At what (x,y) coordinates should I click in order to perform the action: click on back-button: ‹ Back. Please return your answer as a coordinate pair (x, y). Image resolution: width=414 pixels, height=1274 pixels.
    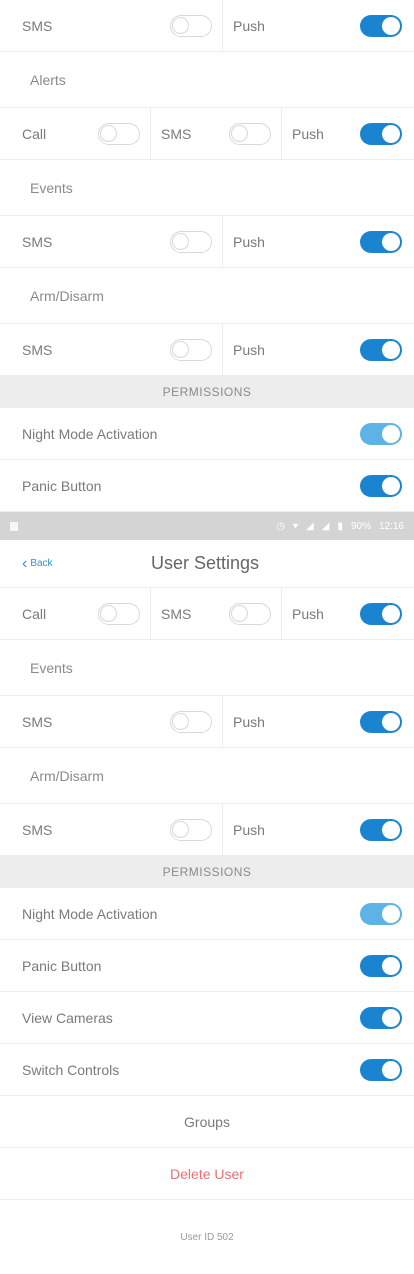
    Looking at the image, I should click on (37, 564).